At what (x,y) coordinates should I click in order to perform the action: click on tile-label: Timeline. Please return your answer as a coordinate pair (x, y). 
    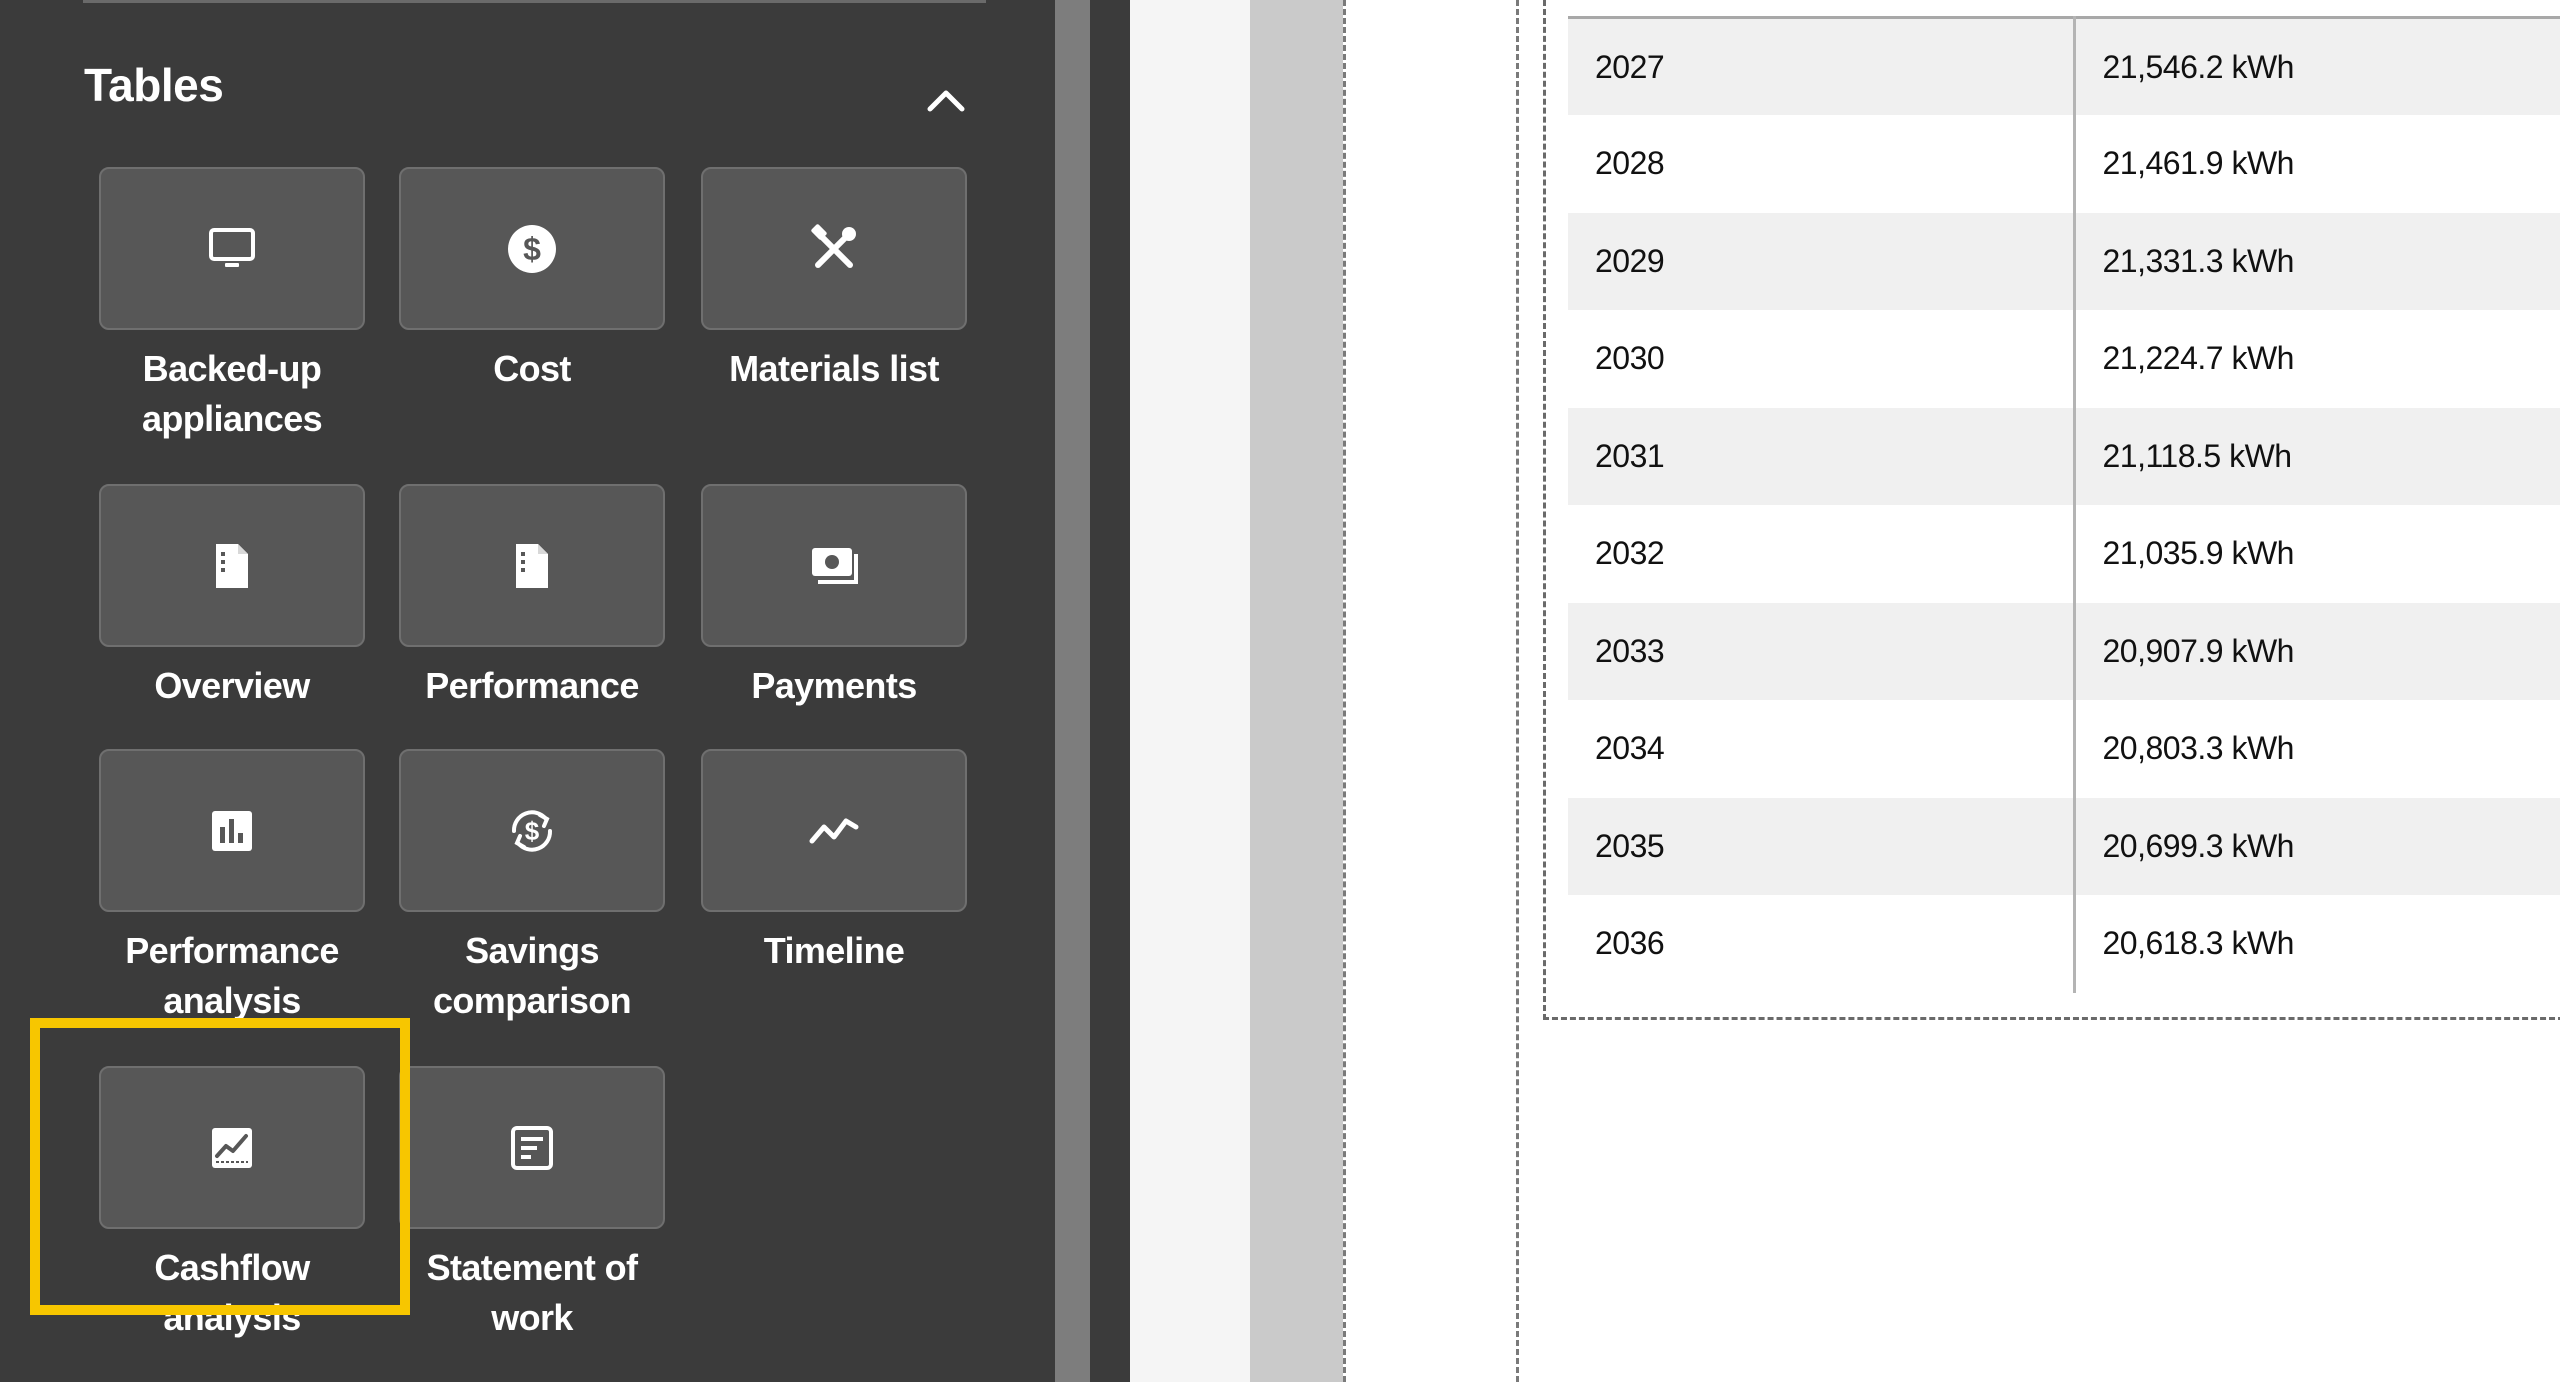
    Looking at the image, I should click on (834, 951).